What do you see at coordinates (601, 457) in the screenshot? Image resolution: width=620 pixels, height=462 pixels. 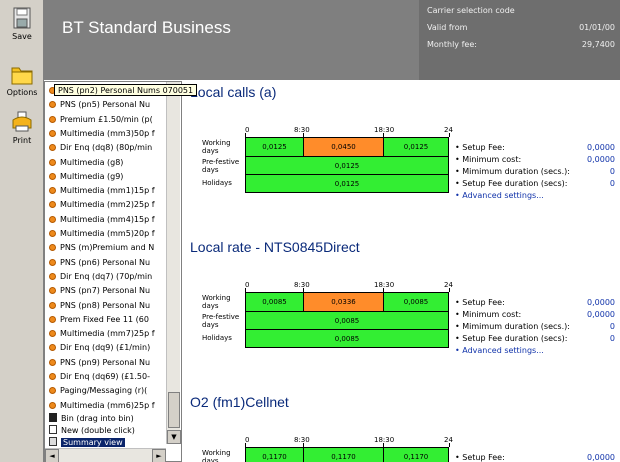 I see `setup-fee-value: 0,0000` at bounding box center [601, 457].